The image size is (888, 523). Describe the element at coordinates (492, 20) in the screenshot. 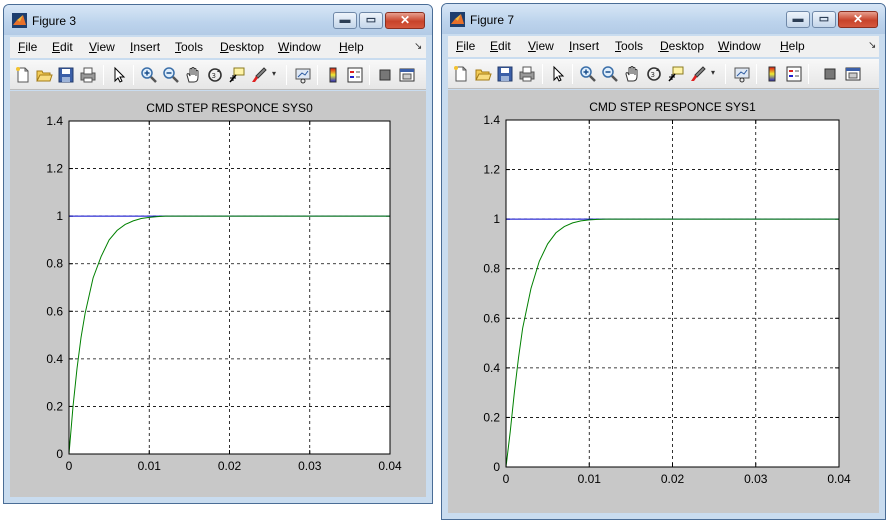

I see `window-title: Figure 7` at that location.